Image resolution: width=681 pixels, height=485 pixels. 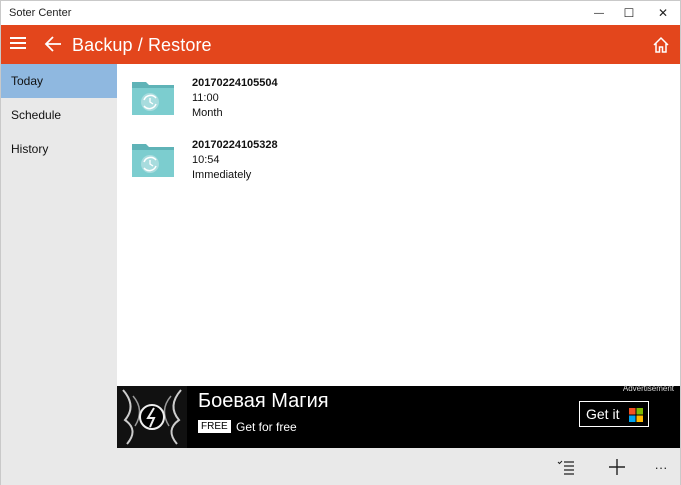 What do you see at coordinates (566, 467) in the screenshot?
I see `select-list-icon` at bounding box center [566, 467].